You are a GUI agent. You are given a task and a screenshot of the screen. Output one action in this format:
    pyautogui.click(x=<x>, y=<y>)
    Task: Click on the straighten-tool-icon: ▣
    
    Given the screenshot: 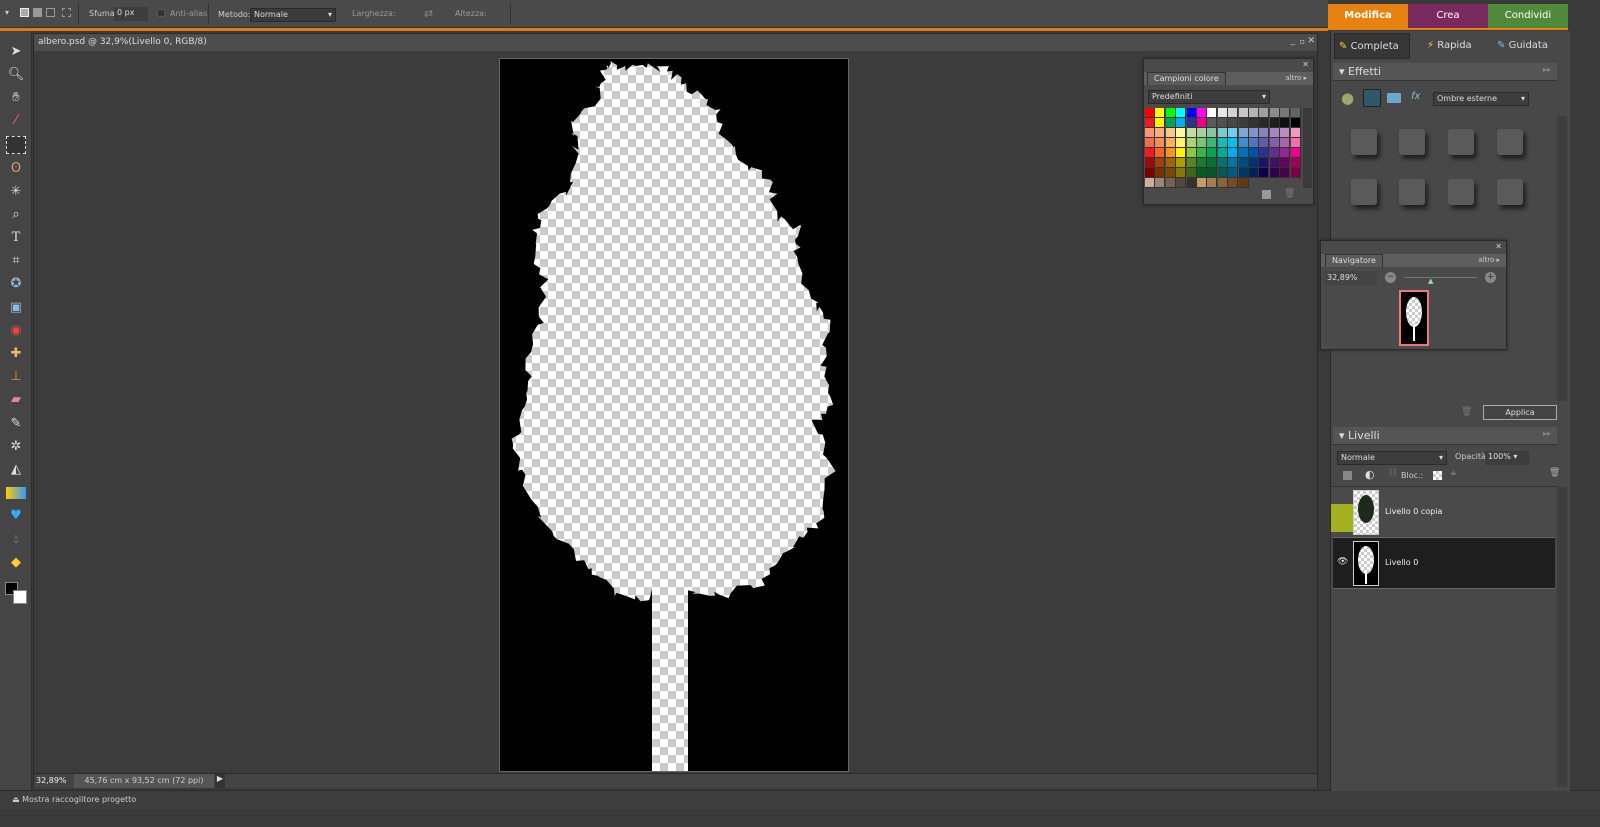 What is the action you would take?
    pyautogui.click(x=16, y=308)
    